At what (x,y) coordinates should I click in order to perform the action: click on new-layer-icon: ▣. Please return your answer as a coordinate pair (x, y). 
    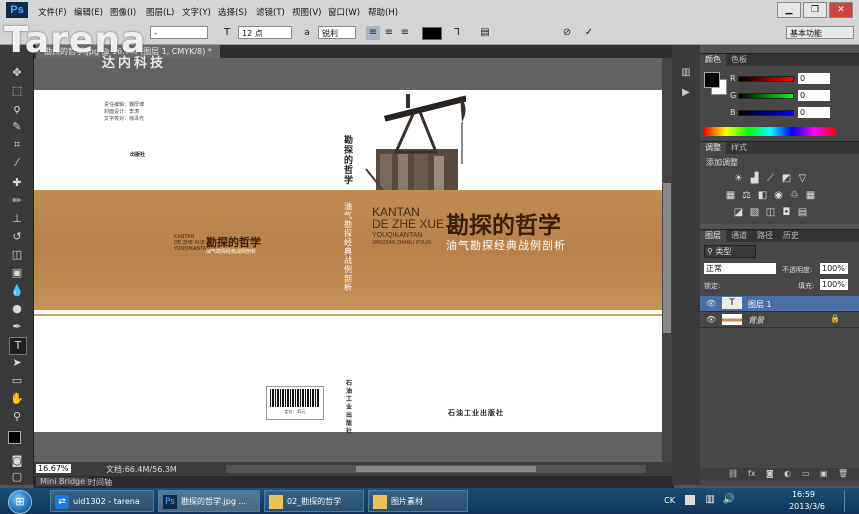
    Looking at the image, I should click on (824, 473).